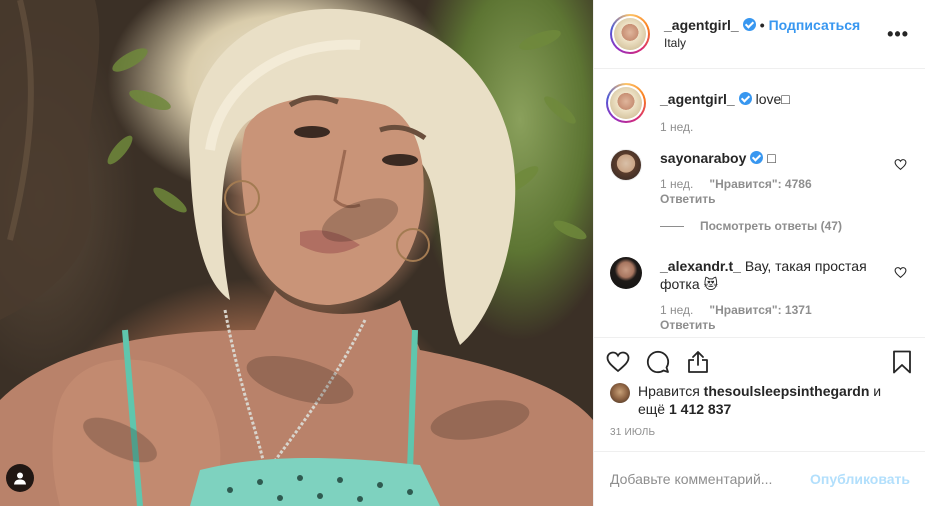 The height and width of the screenshot is (506, 925). Describe the element at coordinates (700, 266) in the screenshot. I see `comment-username: _alexandr.t_` at that location.